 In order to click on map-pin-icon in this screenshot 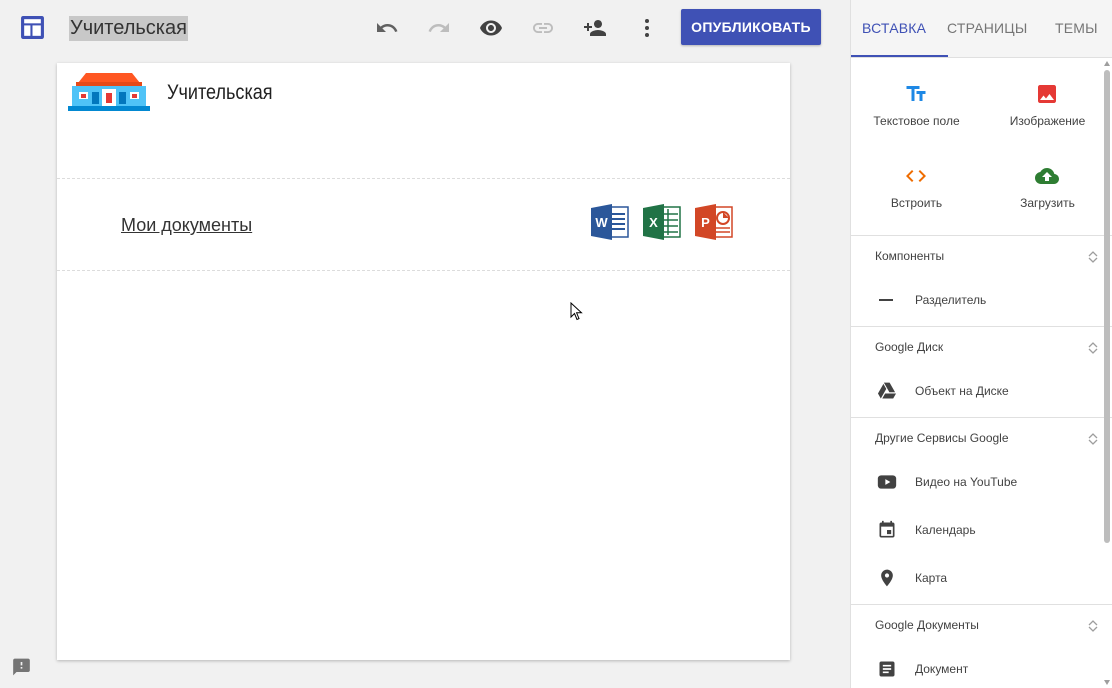, I will do `click(887, 578)`.